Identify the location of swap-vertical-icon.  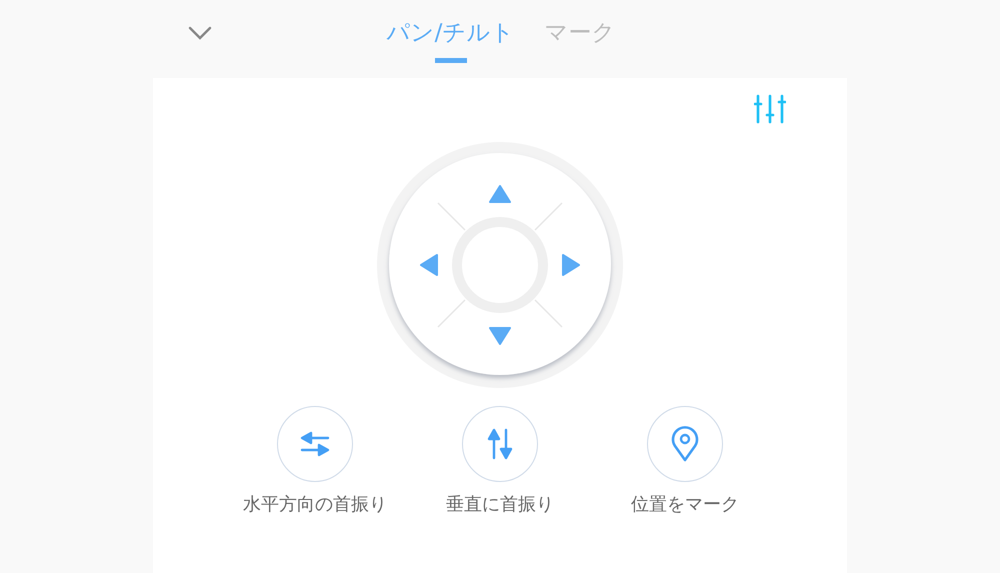
(500, 444).